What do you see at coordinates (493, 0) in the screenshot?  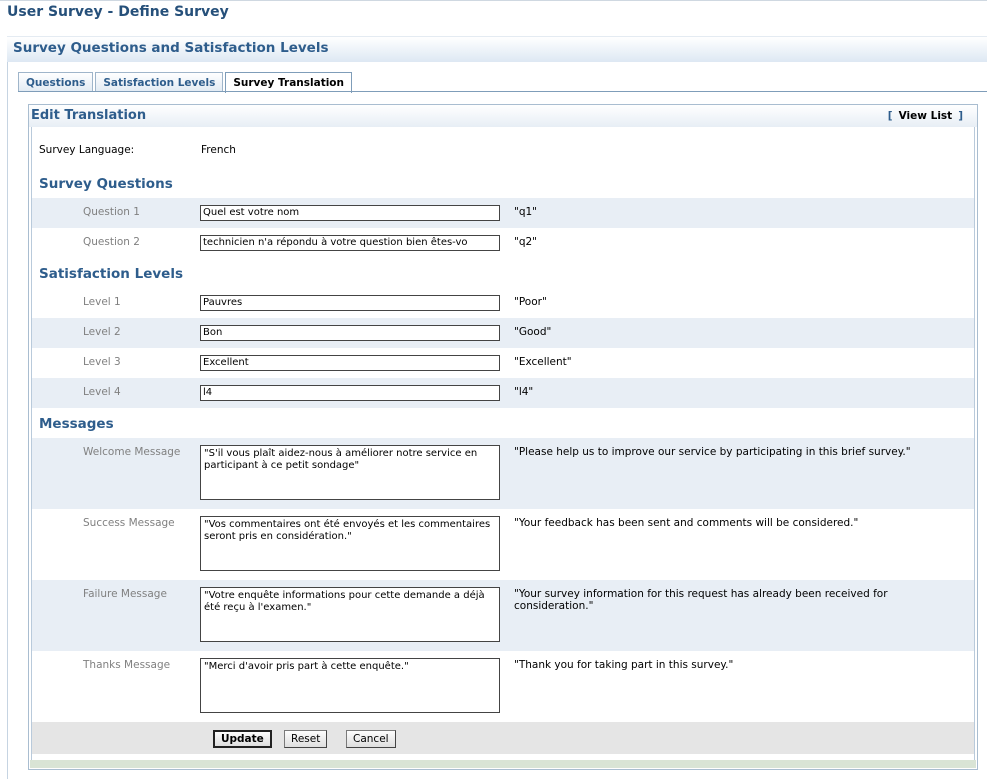 I see `top-rule` at bounding box center [493, 0].